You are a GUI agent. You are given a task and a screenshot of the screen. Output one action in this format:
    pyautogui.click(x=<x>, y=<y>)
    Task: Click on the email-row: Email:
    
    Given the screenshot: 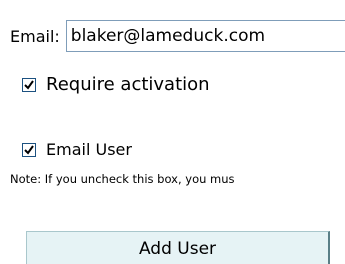 What is the action you would take?
    pyautogui.click(x=177, y=36)
    